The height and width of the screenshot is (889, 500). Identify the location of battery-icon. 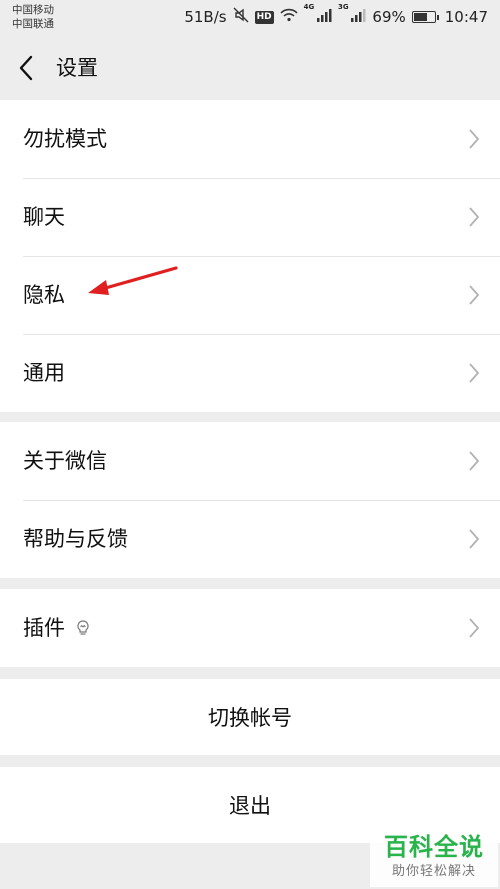
(425, 17).